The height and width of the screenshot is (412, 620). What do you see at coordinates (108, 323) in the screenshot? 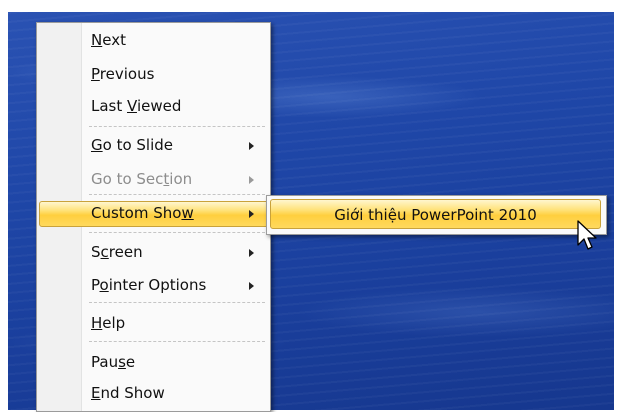
I see `menu-item-label: Help` at bounding box center [108, 323].